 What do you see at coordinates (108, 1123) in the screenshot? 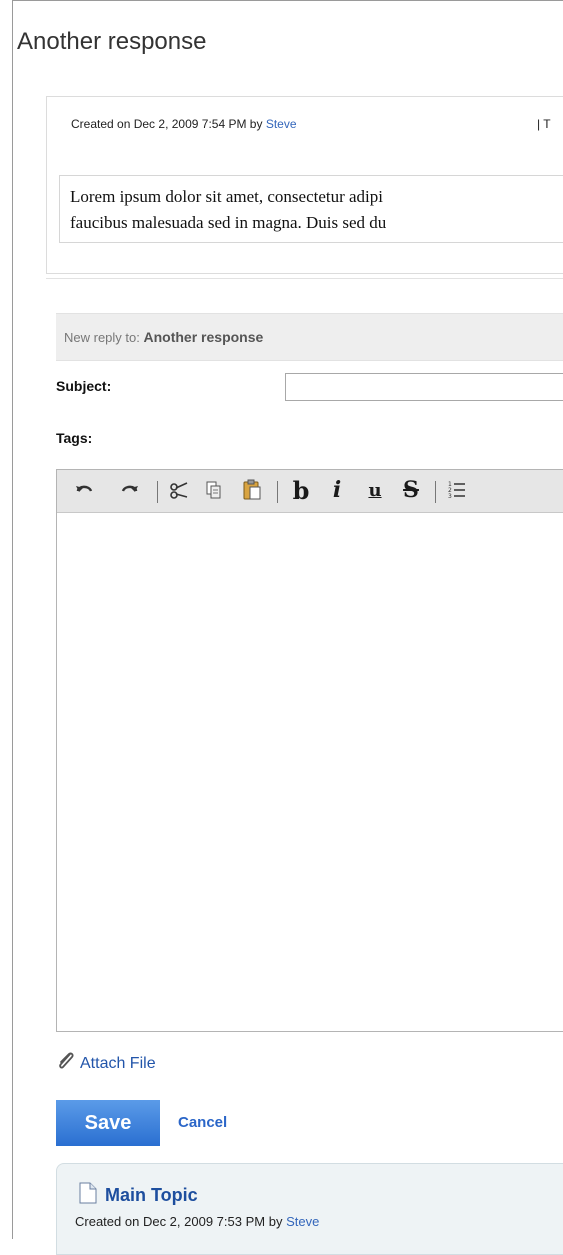
I see `save-button: Save` at bounding box center [108, 1123].